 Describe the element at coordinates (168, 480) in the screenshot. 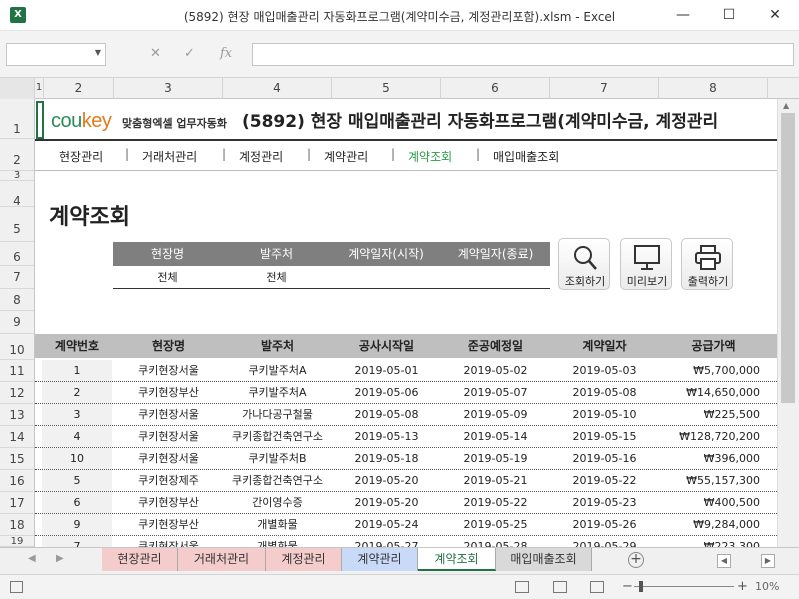

I see `table-cell: 쿠키현장제주` at that location.